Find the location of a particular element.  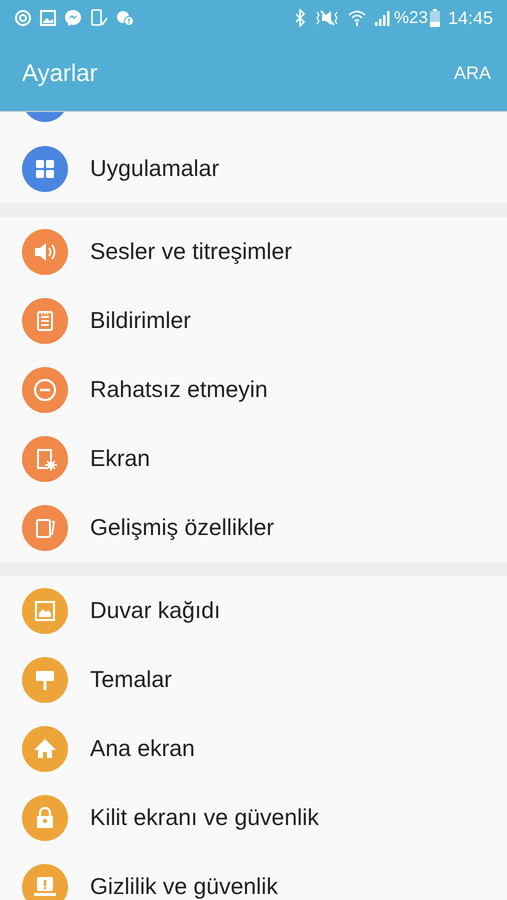

settings-item: Rahatsız etmeyin is located at coordinates (253, 389).